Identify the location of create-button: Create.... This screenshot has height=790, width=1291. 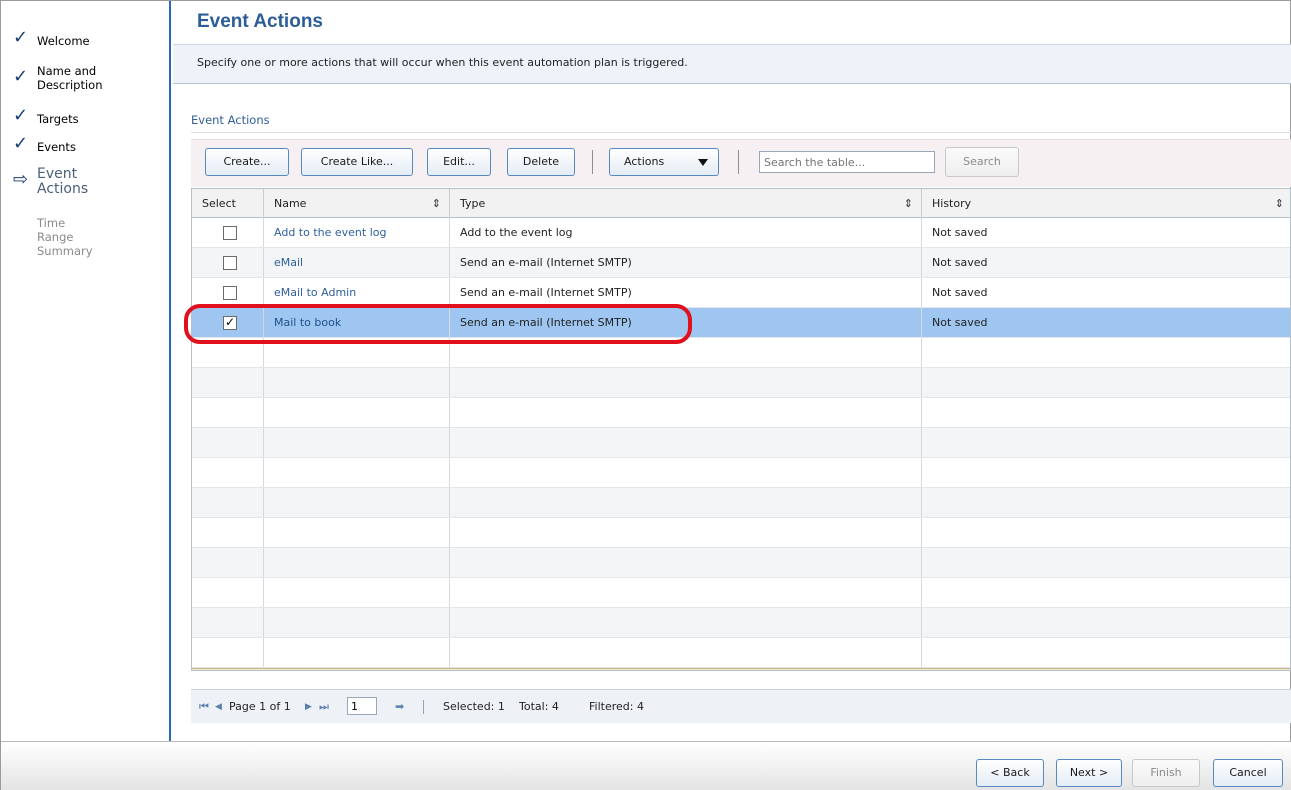
(247, 162).